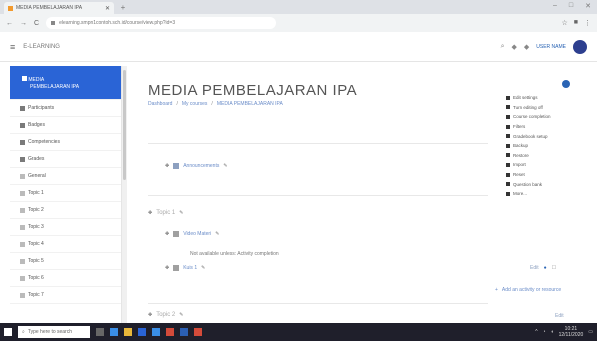 This screenshot has width=597, height=341. I want to click on edge-icon, so click(114, 332).